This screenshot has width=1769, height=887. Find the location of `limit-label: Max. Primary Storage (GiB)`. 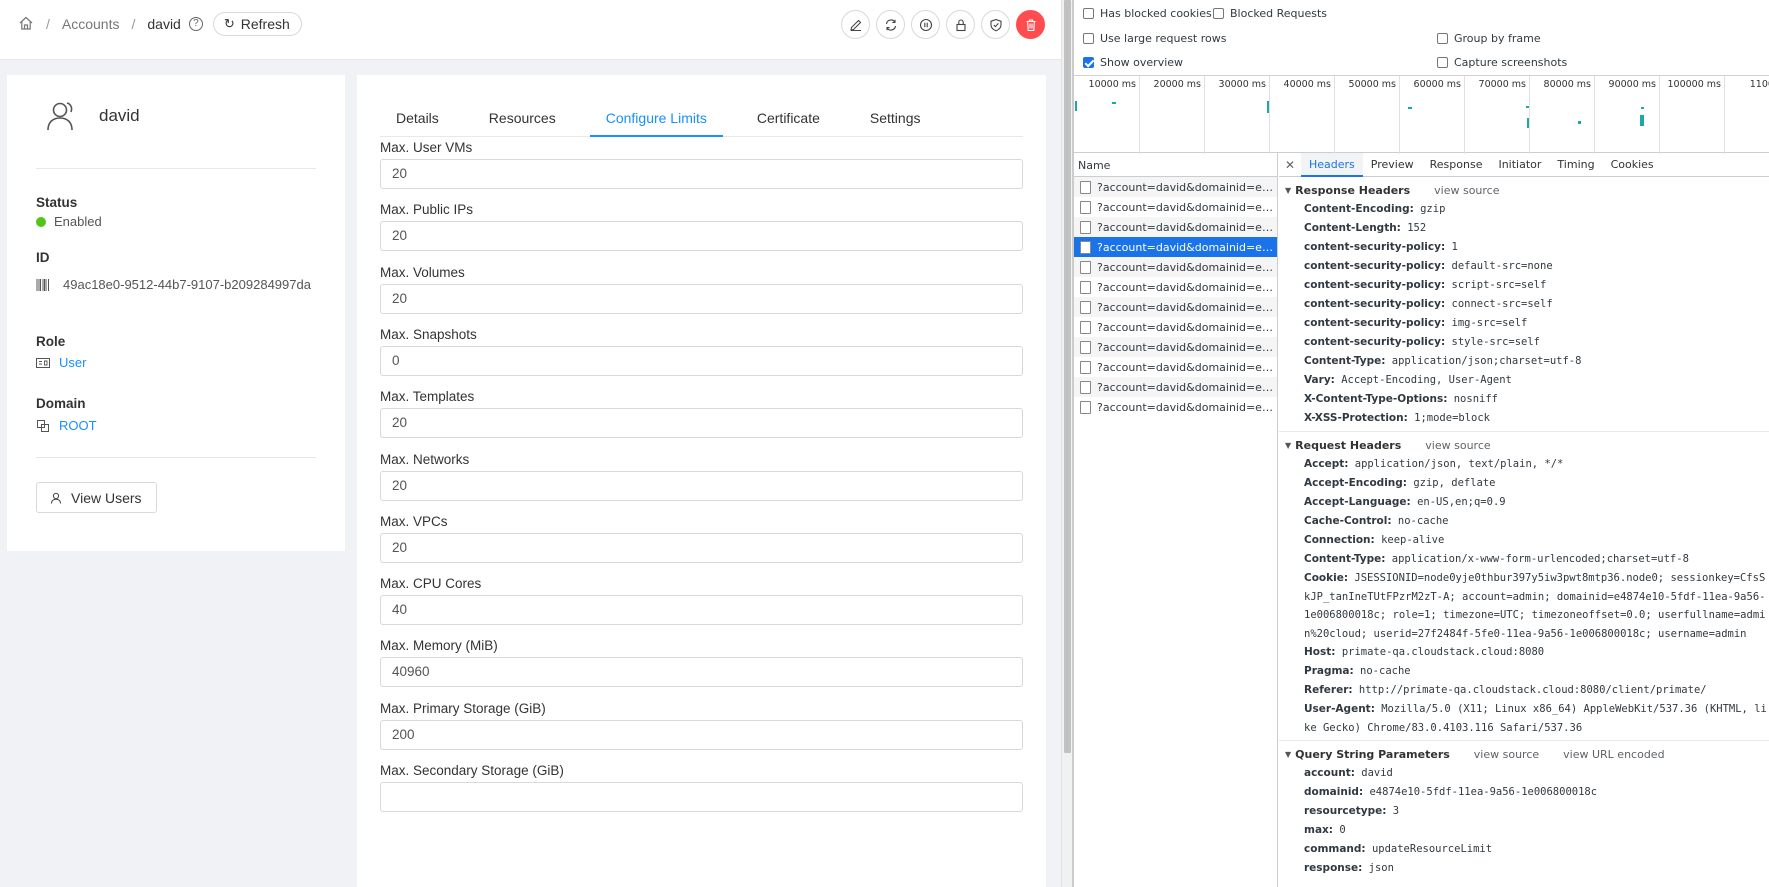

limit-label: Max. Primary Storage (GiB) is located at coordinates (463, 708).